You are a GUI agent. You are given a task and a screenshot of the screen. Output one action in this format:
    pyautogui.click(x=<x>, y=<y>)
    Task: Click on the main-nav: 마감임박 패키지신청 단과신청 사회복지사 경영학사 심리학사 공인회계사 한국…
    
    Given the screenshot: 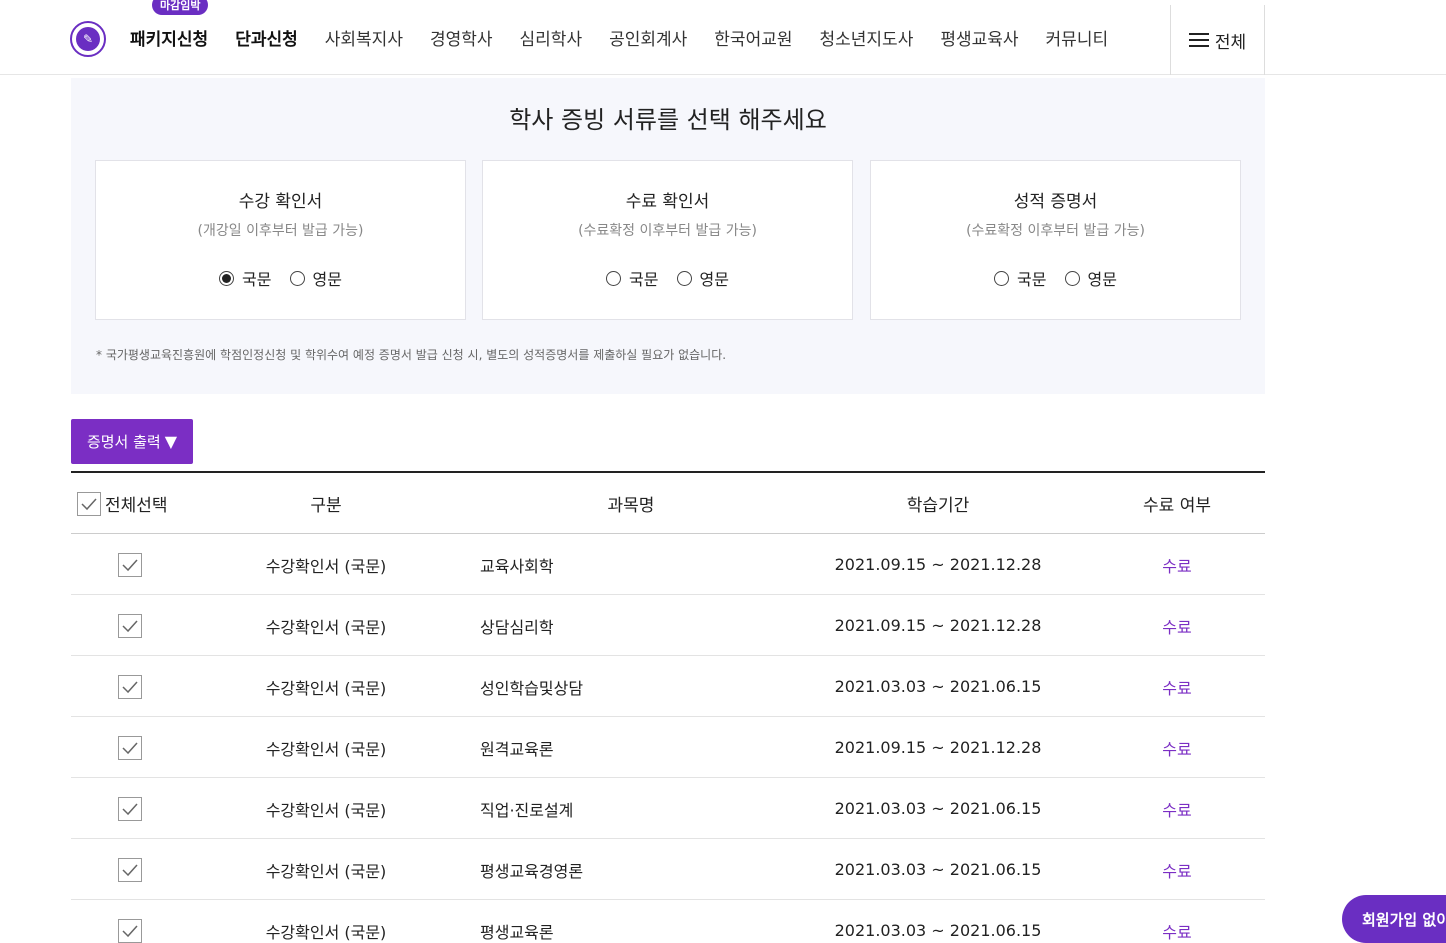 What is the action you would take?
    pyautogui.click(x=632, y=37)
    